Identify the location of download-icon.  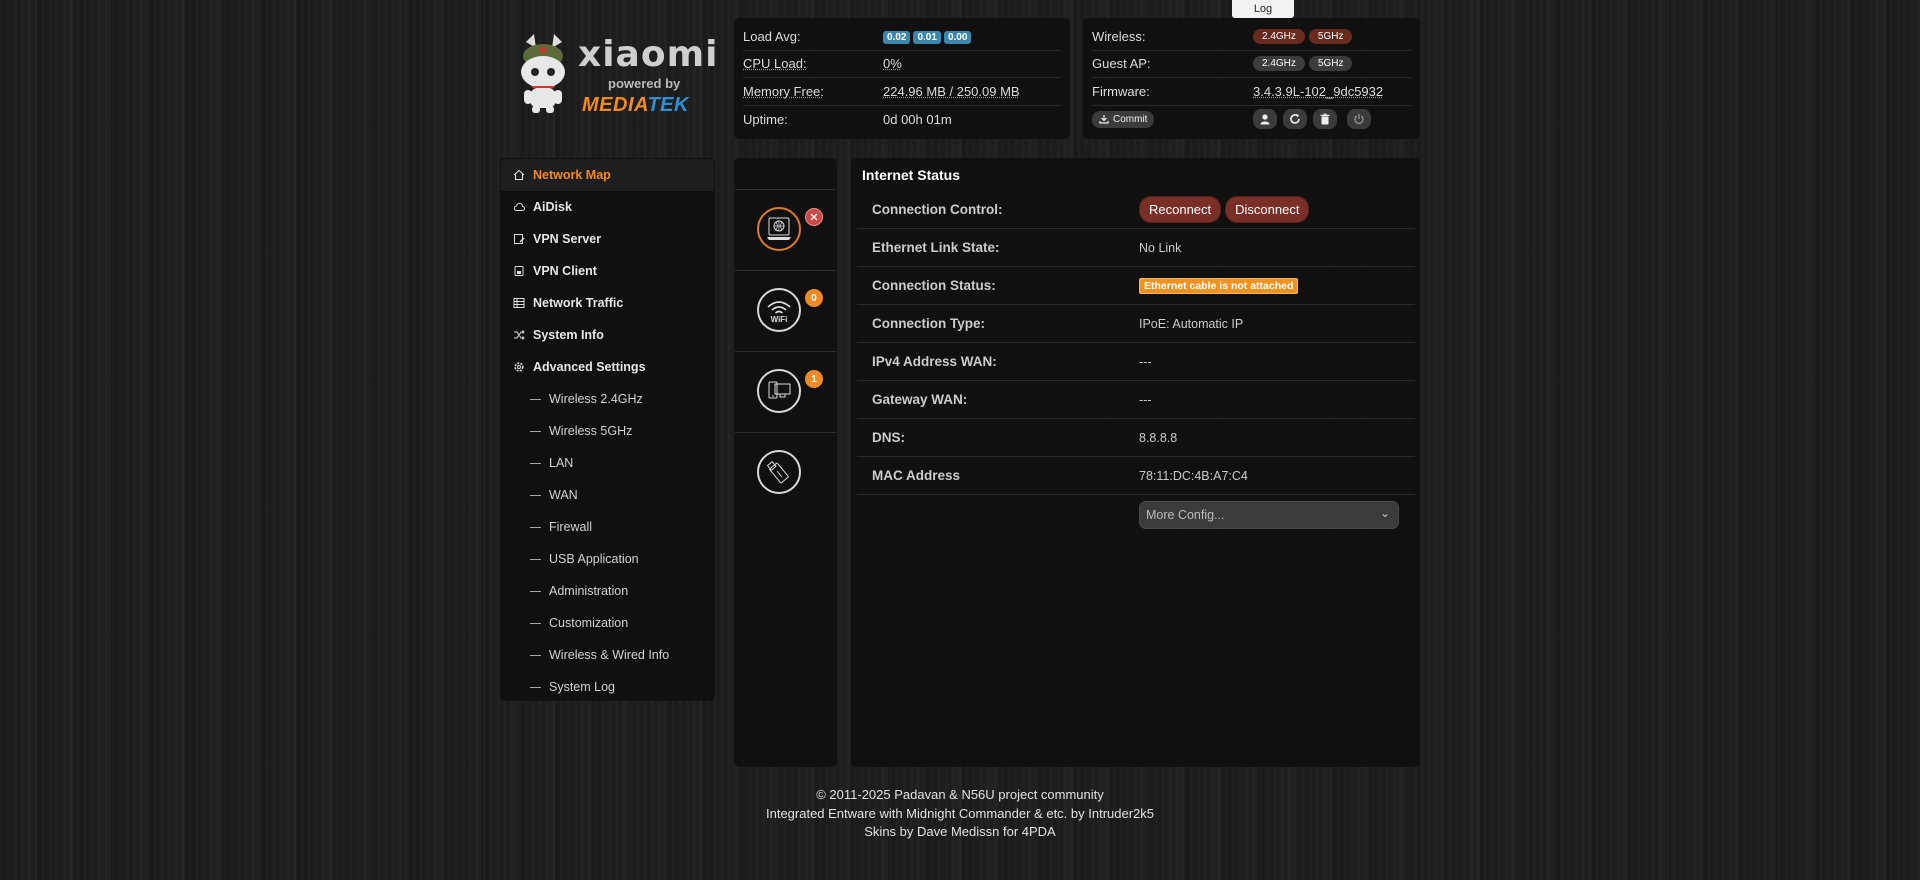
(1104, 119).